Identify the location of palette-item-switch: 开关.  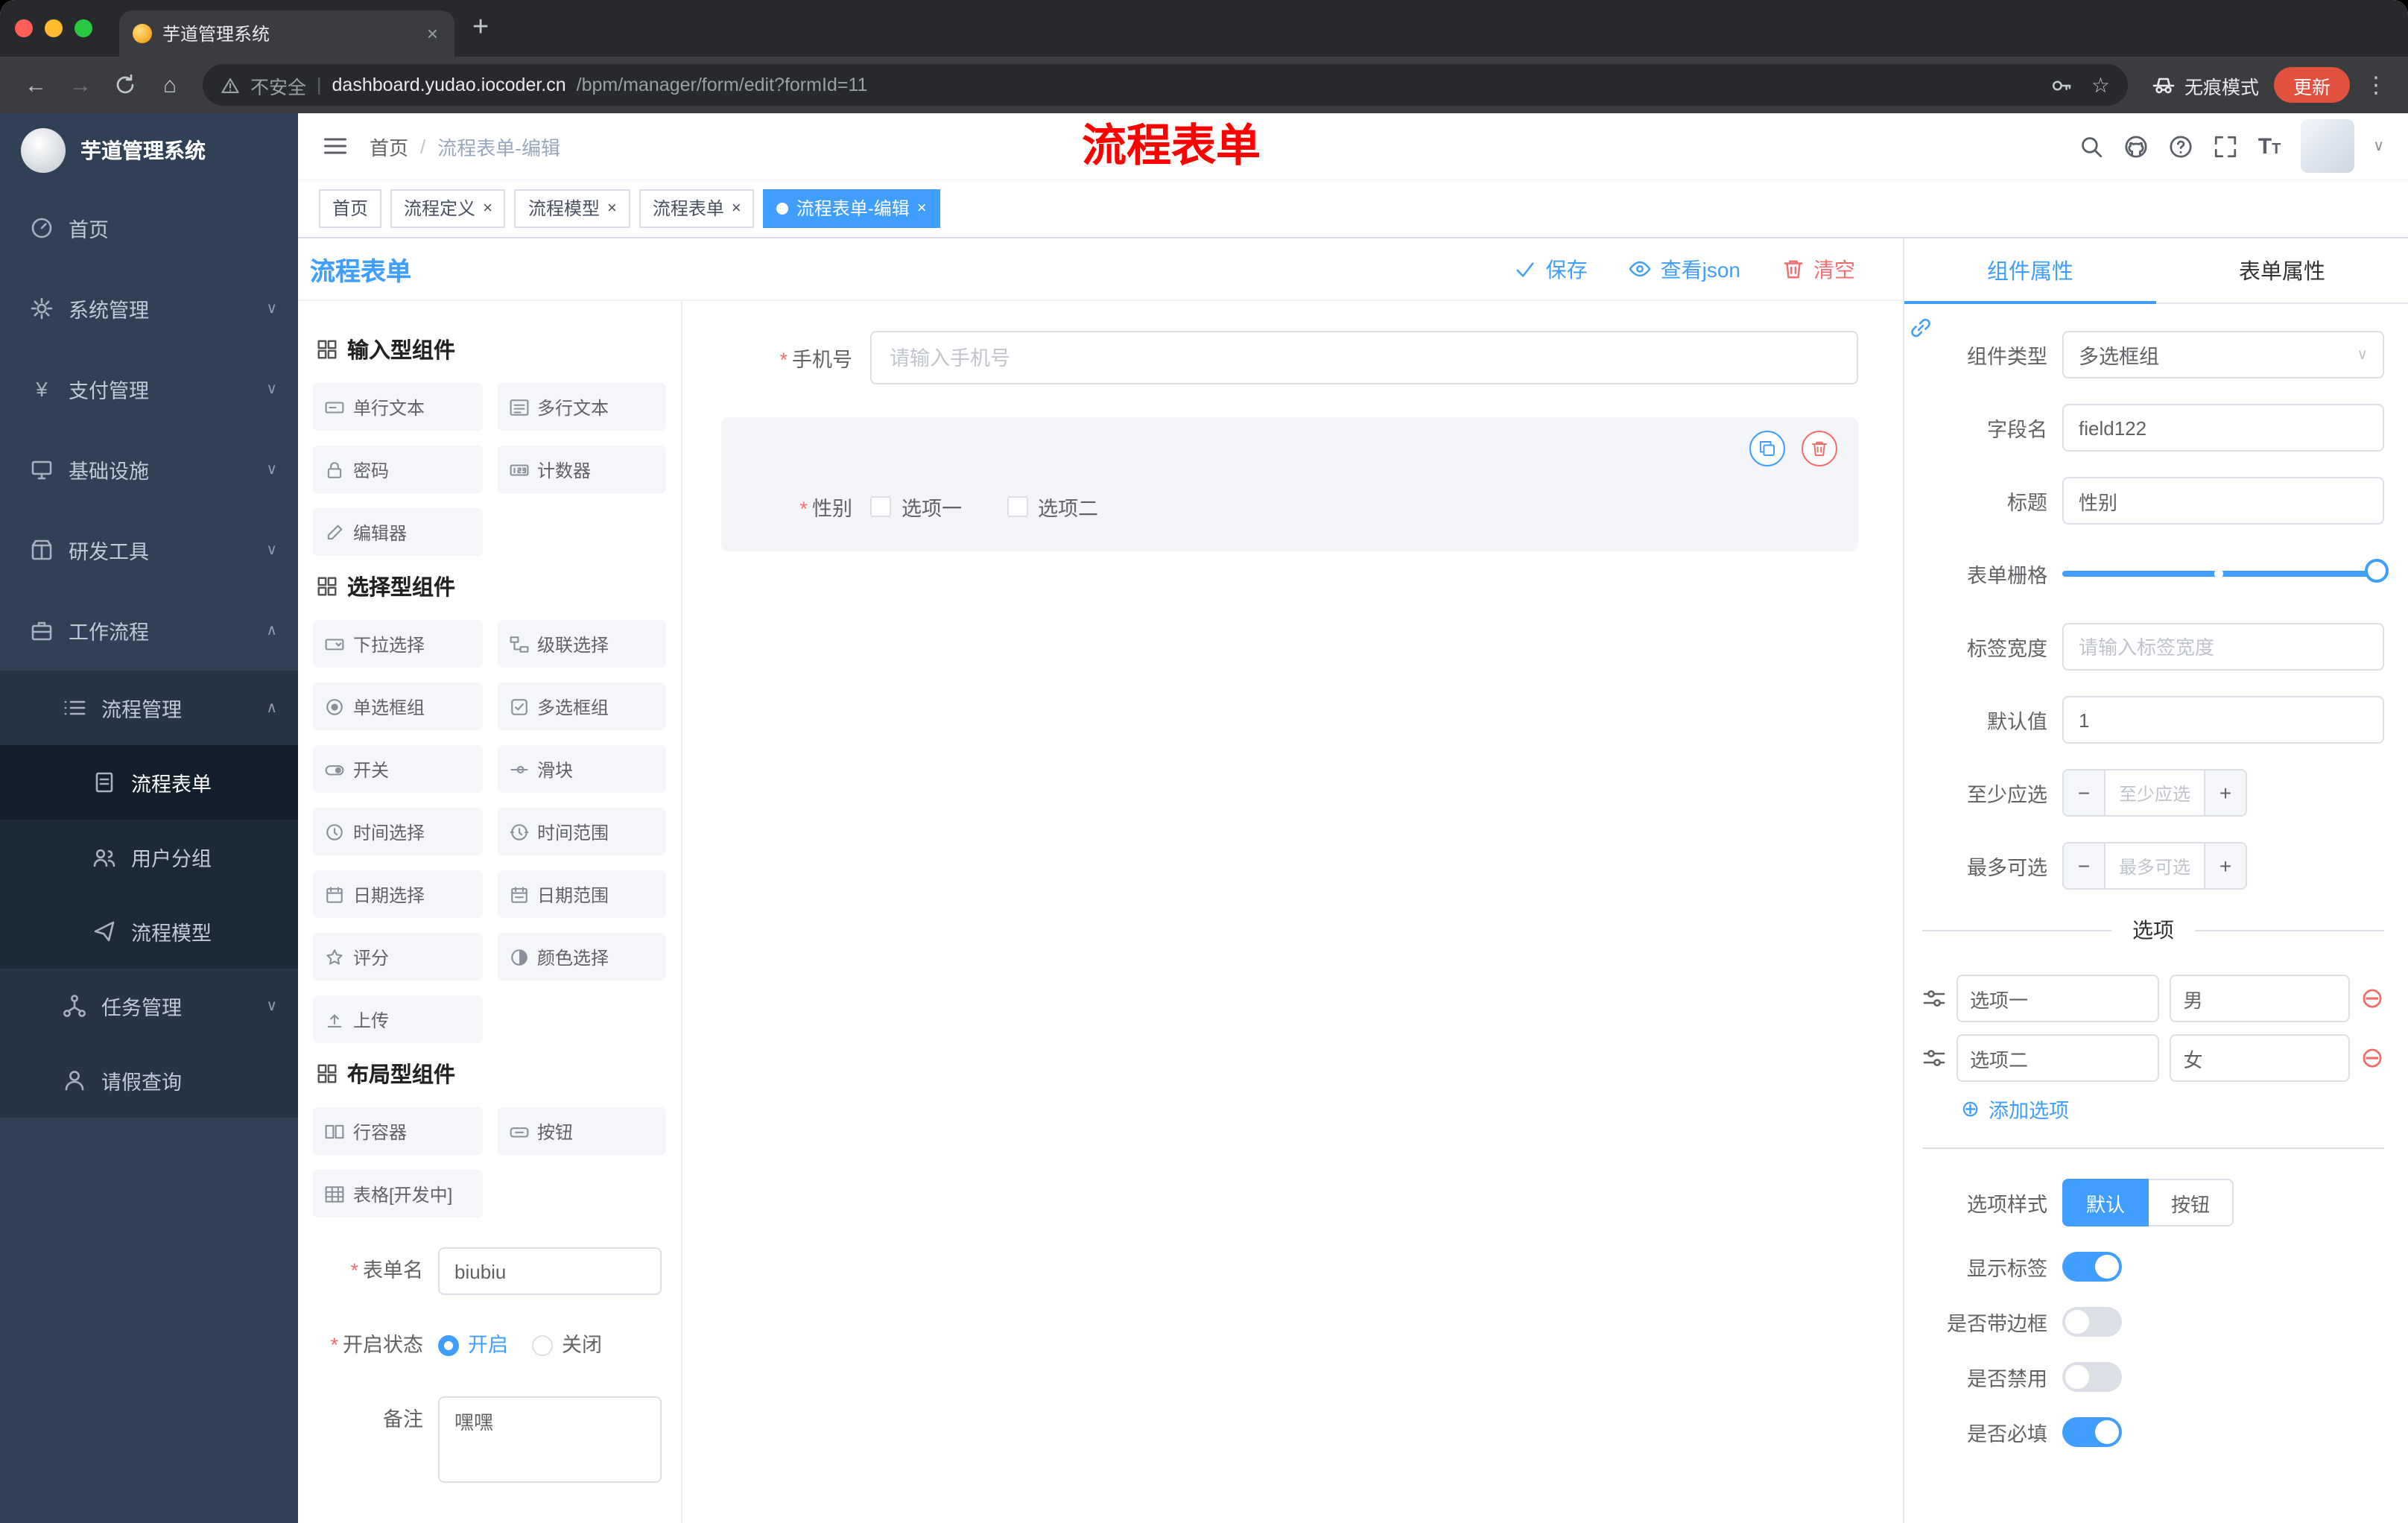
(397, 769).